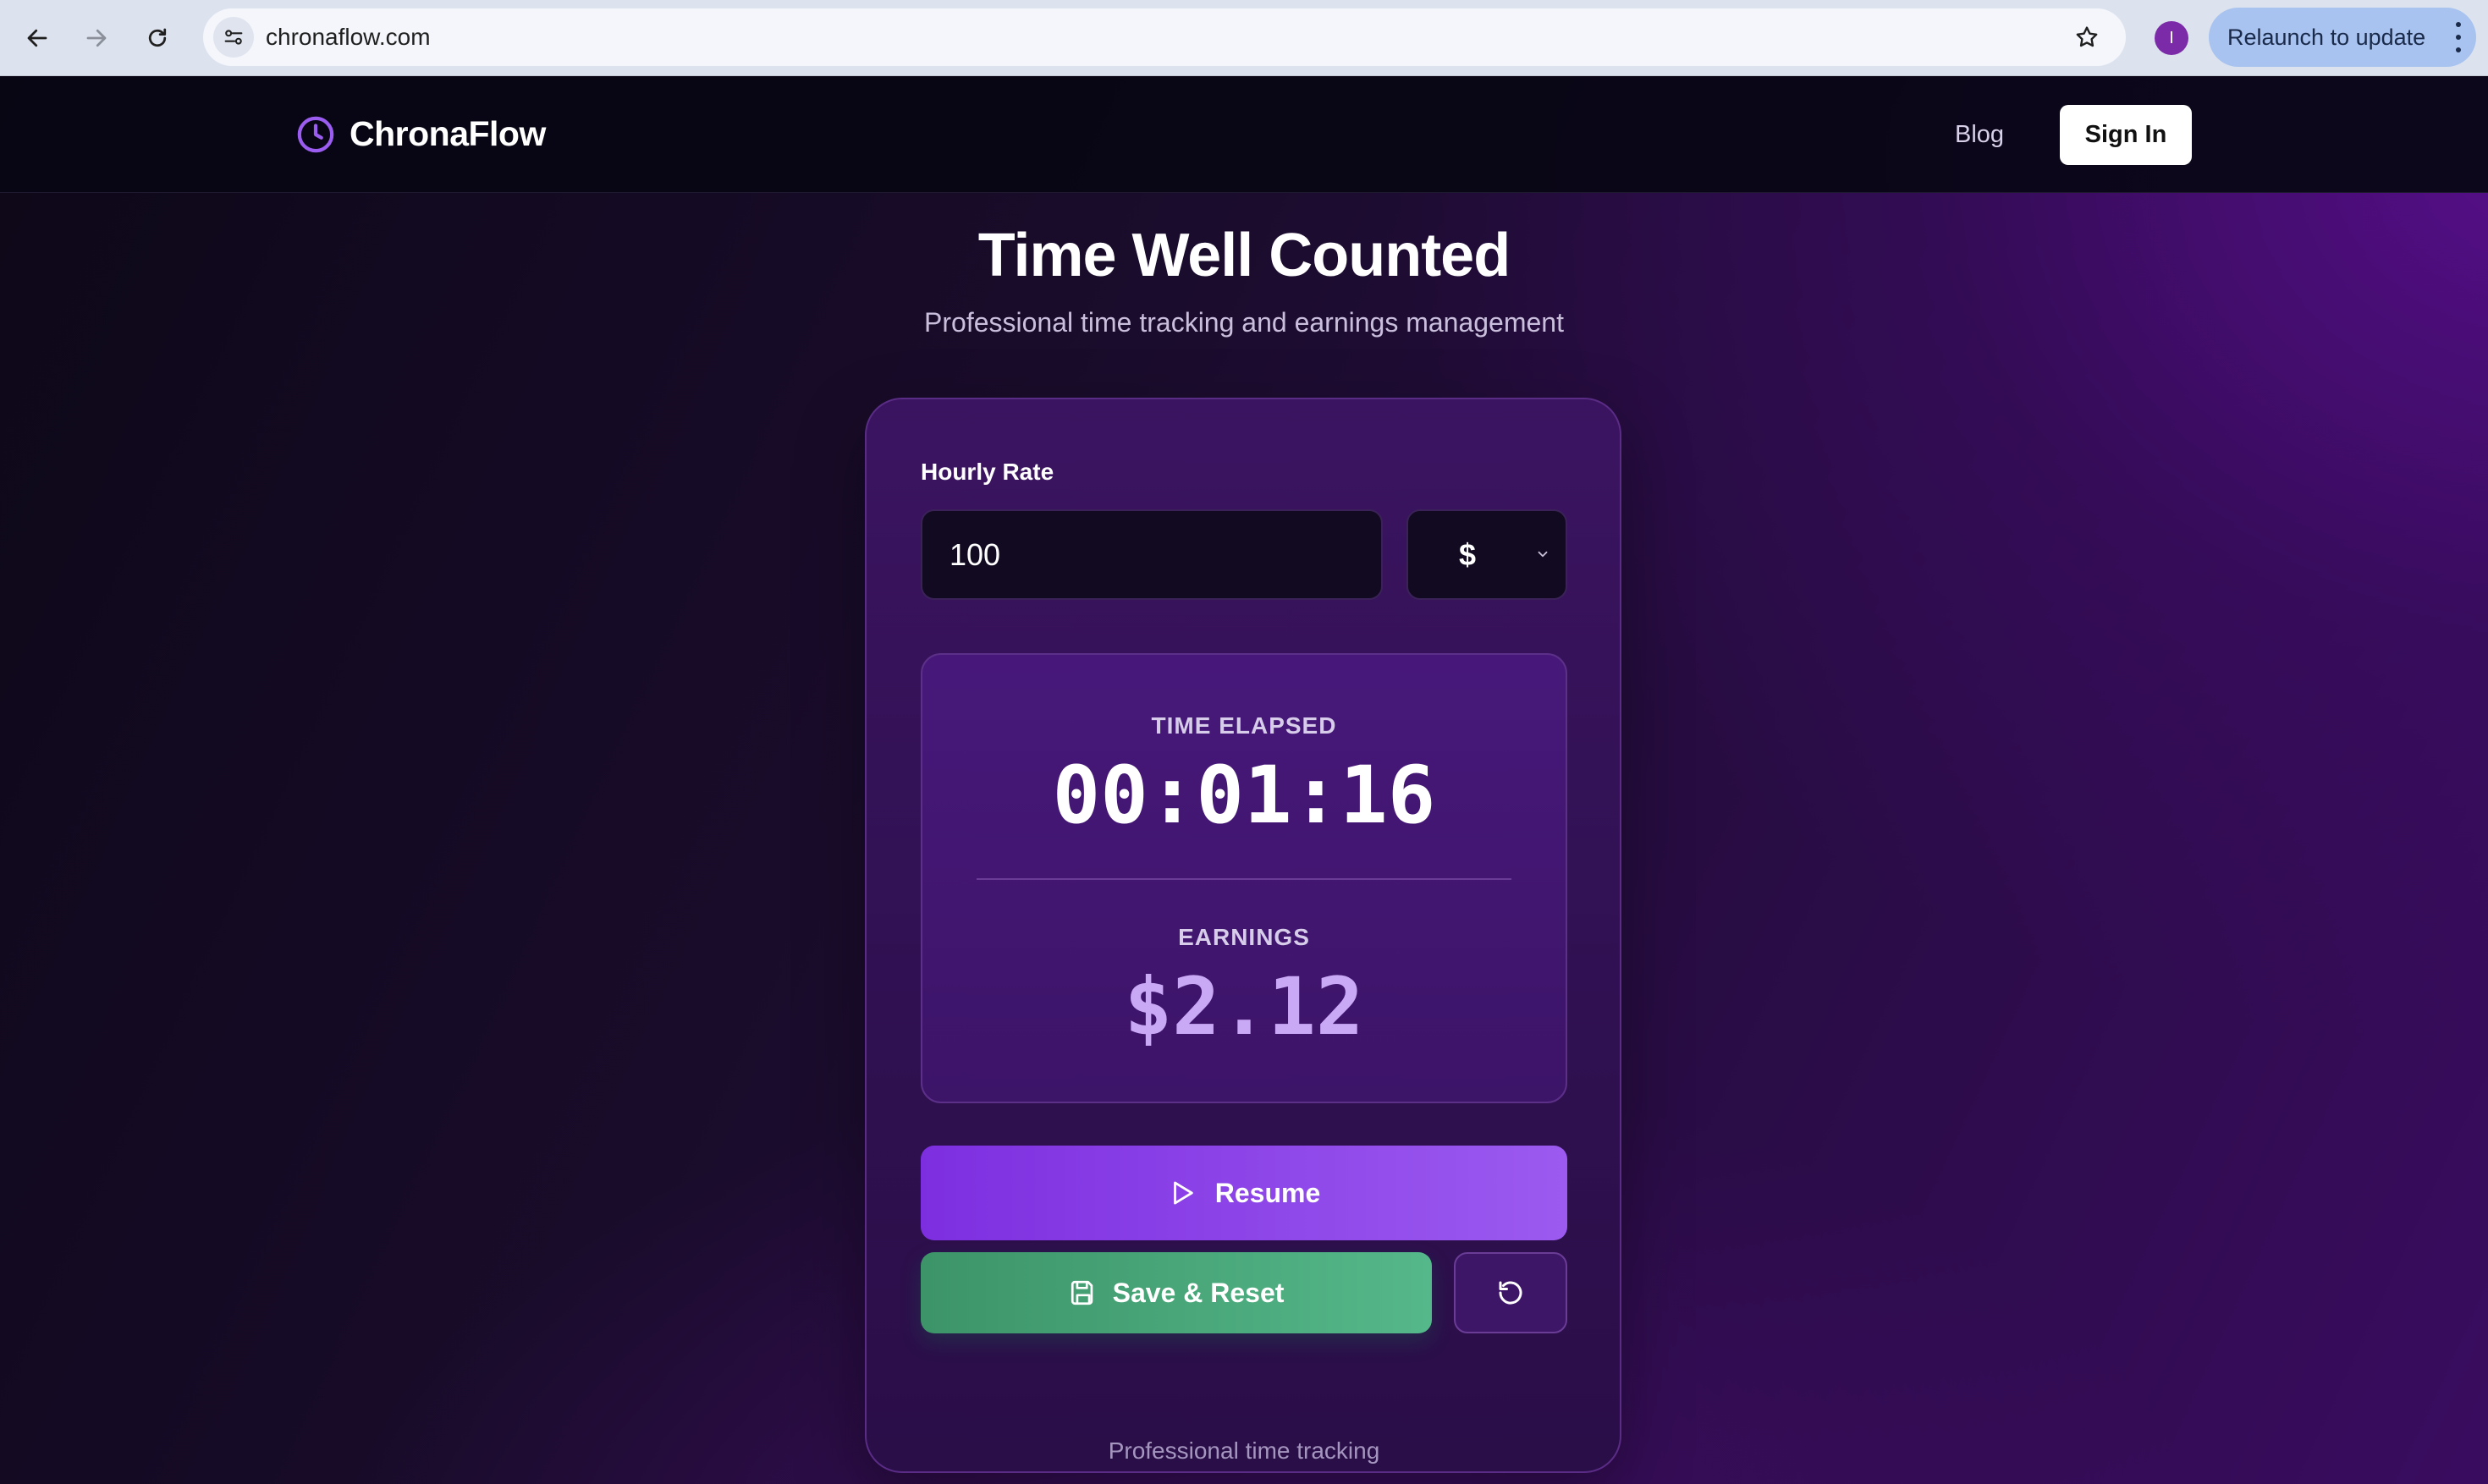 This screenshot has height=1484, width=2488. I want to click on star-icon, so click(2087, 36).